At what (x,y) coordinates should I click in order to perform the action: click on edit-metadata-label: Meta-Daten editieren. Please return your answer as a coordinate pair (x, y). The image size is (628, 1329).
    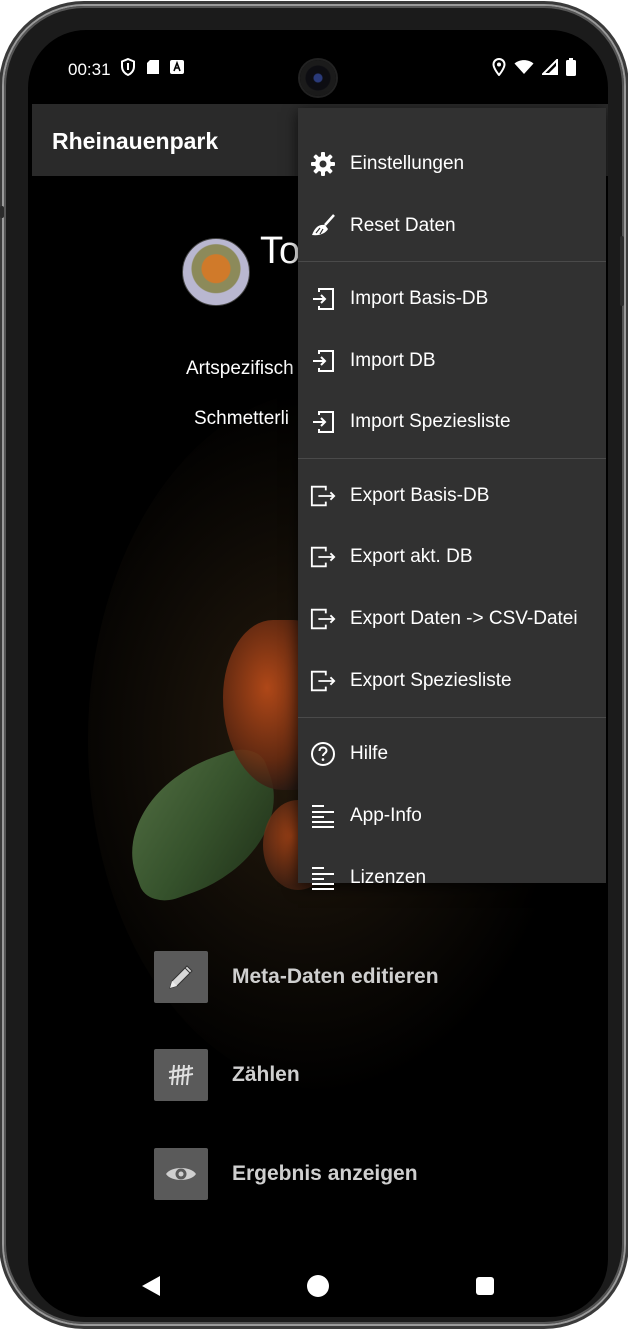
    Looking at the image, I should click on (335, 976).